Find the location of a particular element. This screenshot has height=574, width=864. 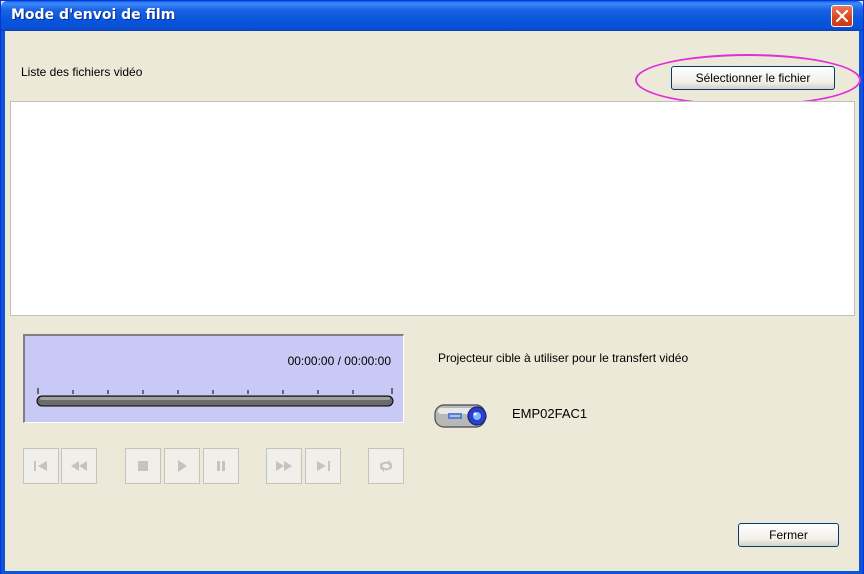

skip-forward-icon is located at coordinates (323, 466).